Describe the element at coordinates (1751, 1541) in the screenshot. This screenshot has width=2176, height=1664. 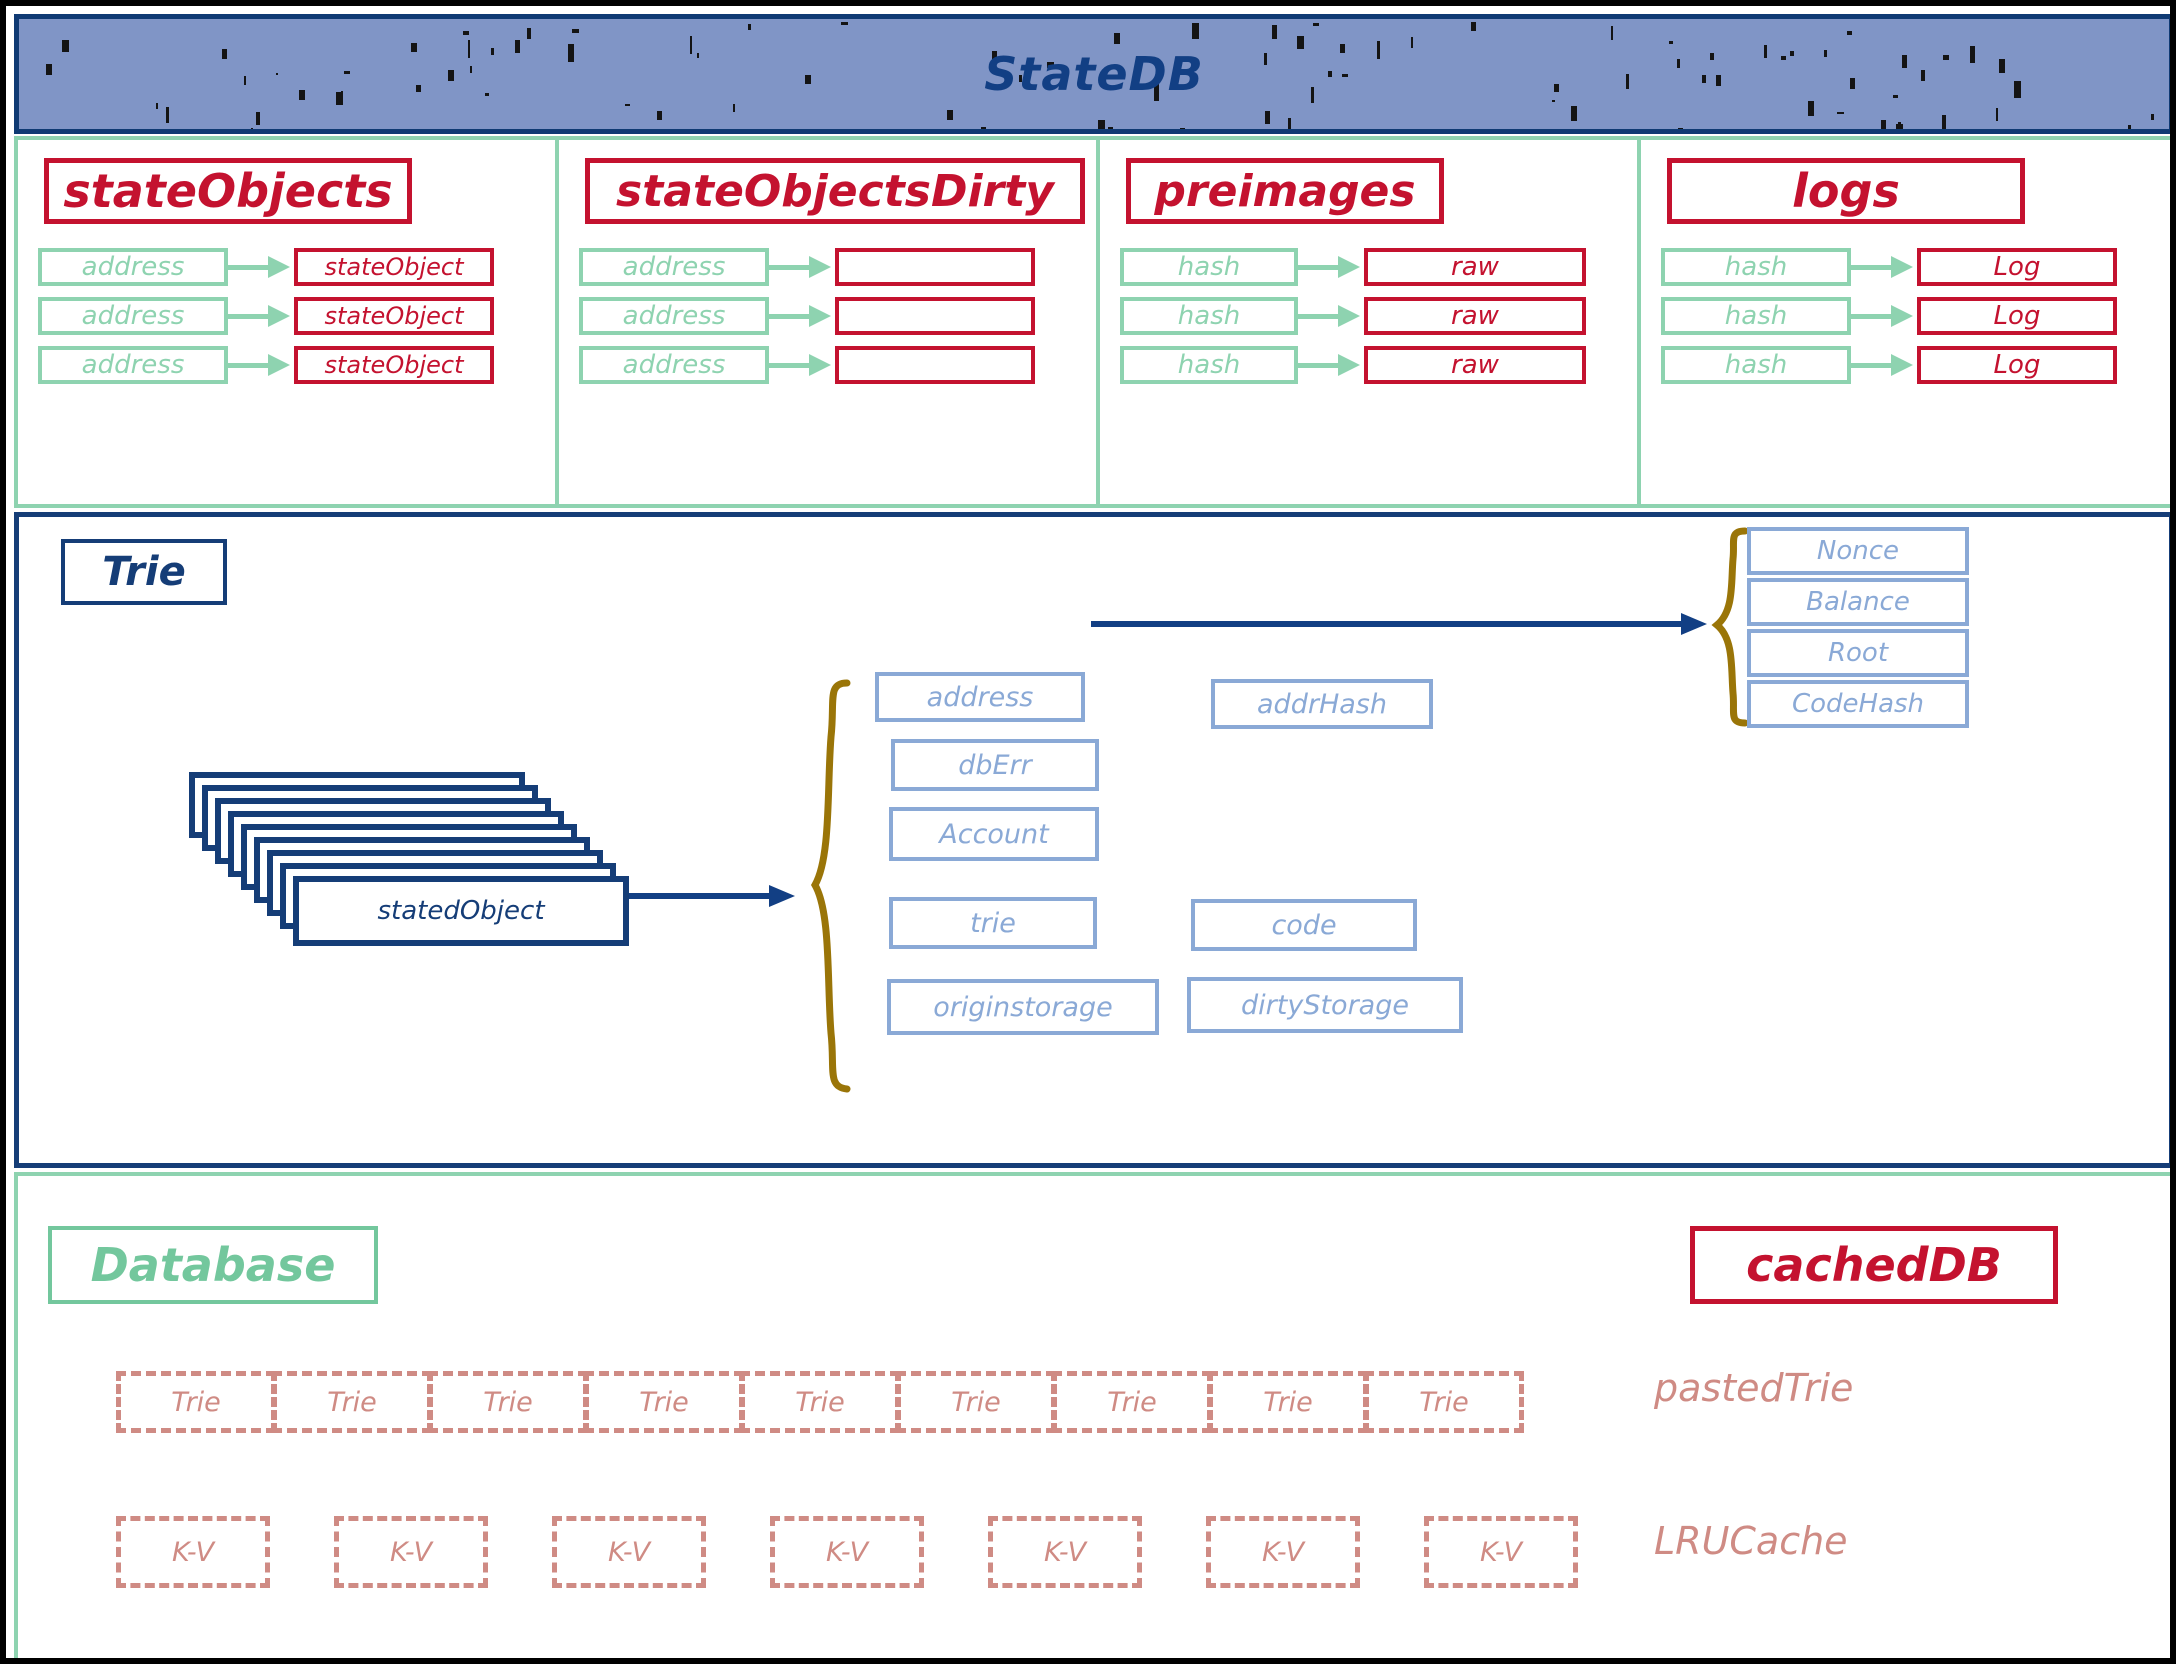
I see `lrucache-label: LRUCache` at that location.